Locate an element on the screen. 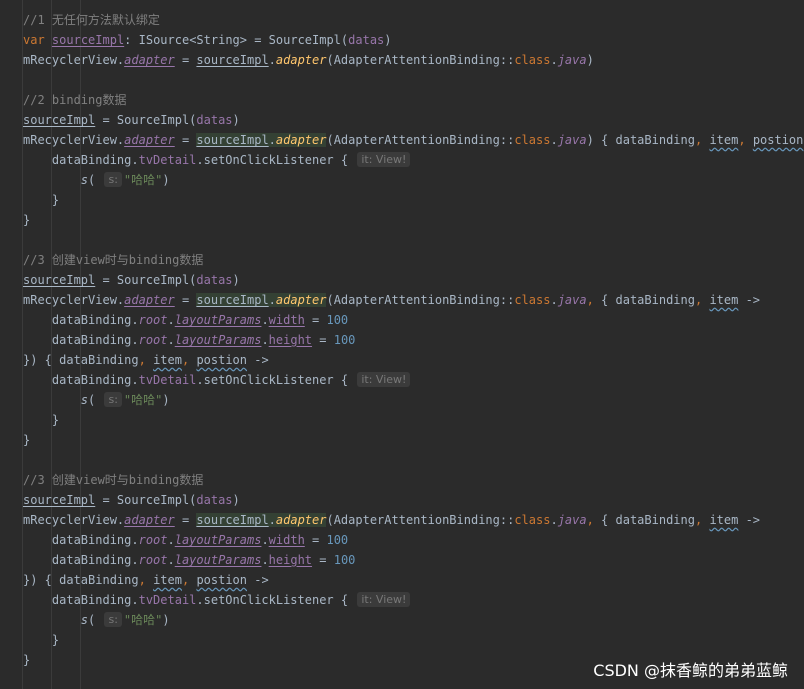  comment: //2 binding数据 is located at coordinates (75, 100).